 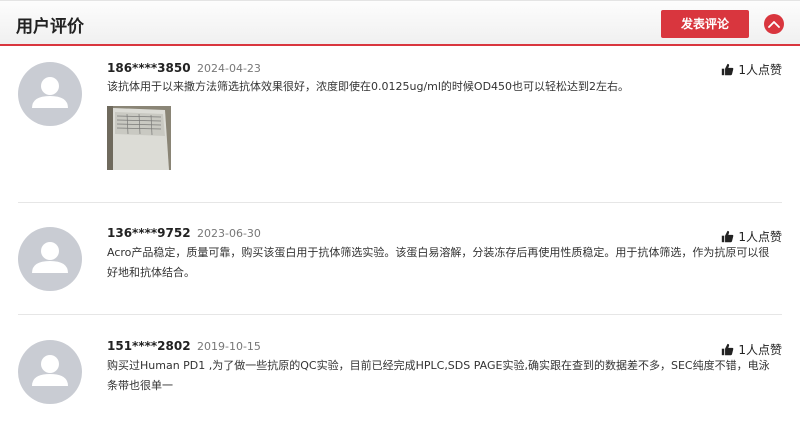 I want to click on collapse-button, so click(x=774, y=24).